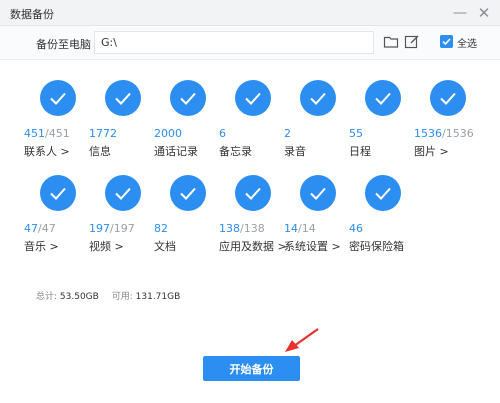  Describe the element at coordinates (312, 246) in the screenshot. I see `category-label: 系统设置 >` at that location.